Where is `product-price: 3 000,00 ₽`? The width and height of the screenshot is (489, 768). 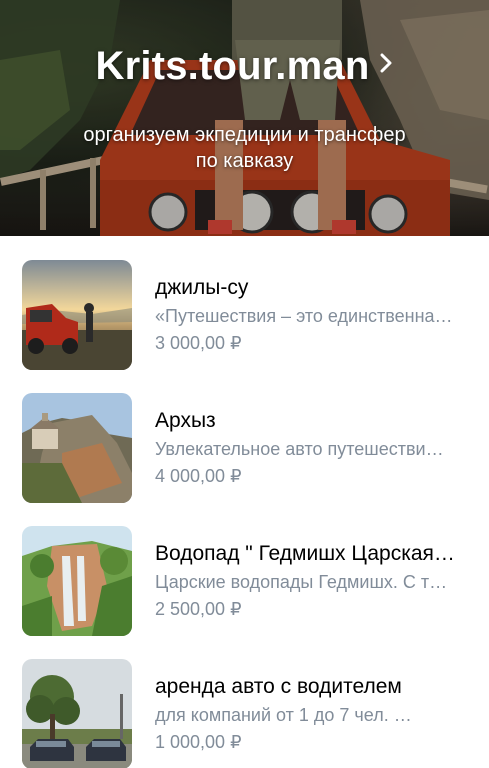
product-price: 3 000,00 ₽ is located at coordinates (198, 343).